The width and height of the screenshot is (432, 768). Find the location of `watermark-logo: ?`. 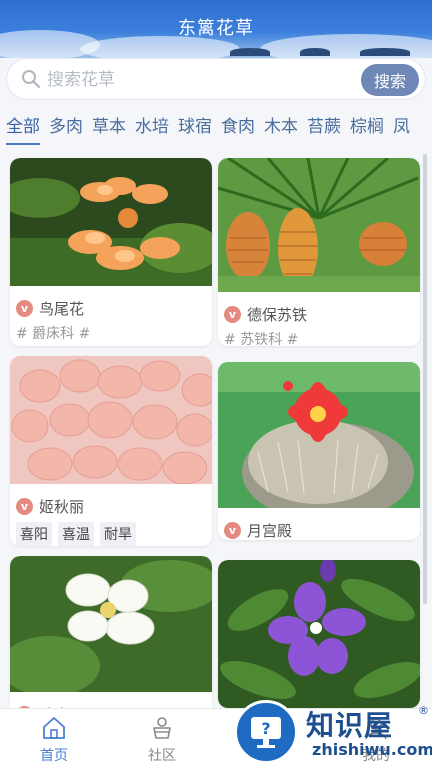

watermark-logo: ? is located at coordinates (266, 732).